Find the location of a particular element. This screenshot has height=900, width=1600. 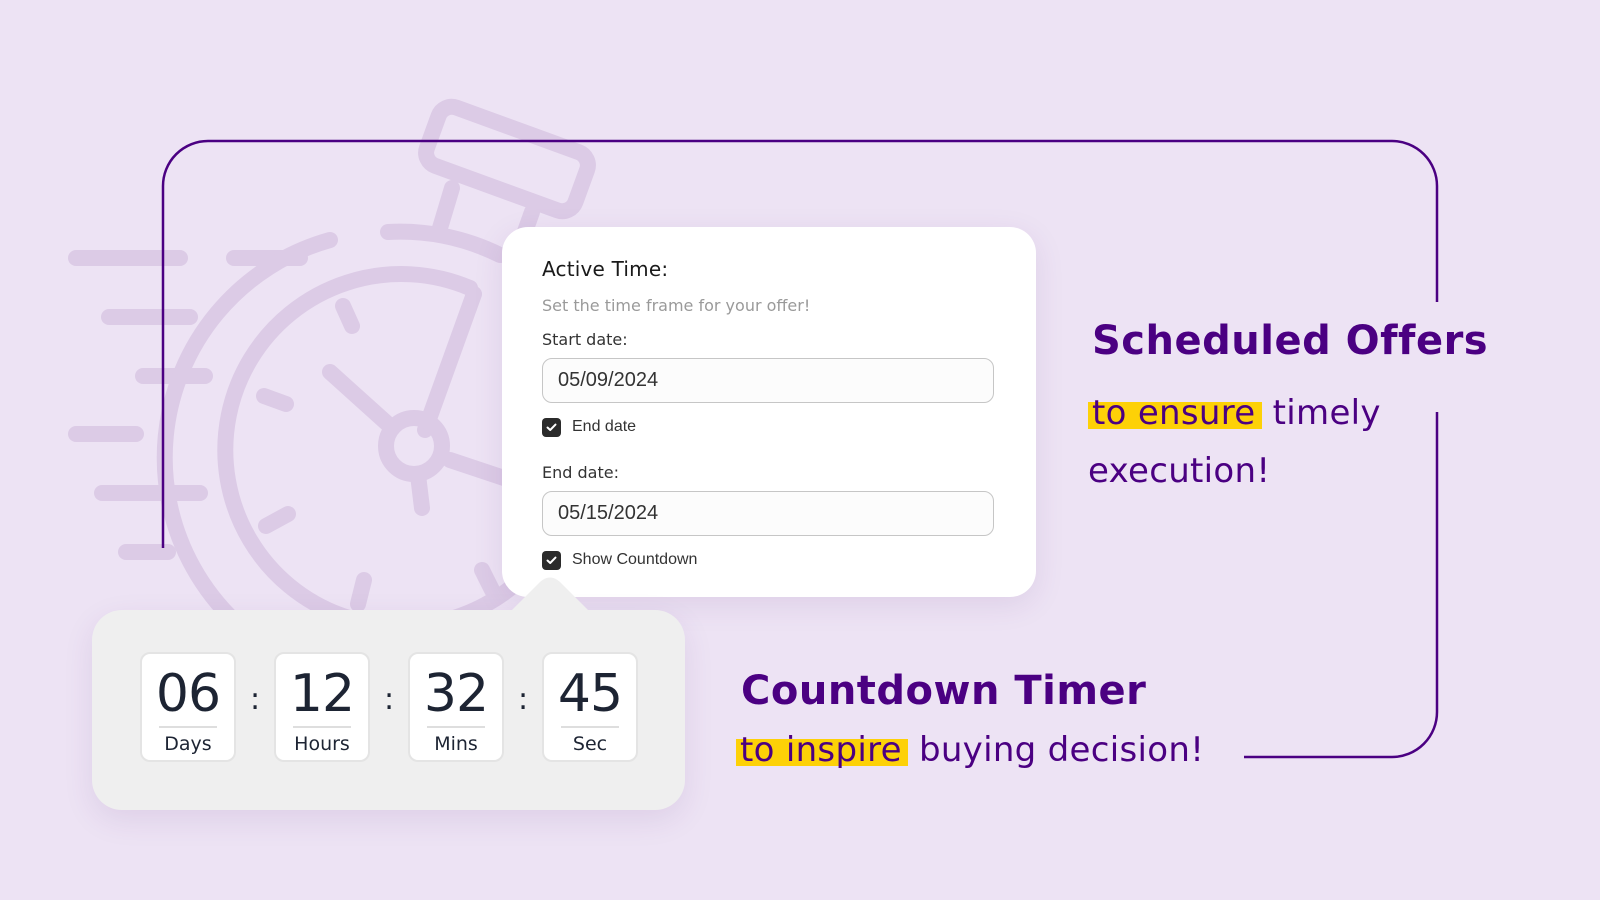

timer-mins: 32 Mins is located at coordinates (456, 707).